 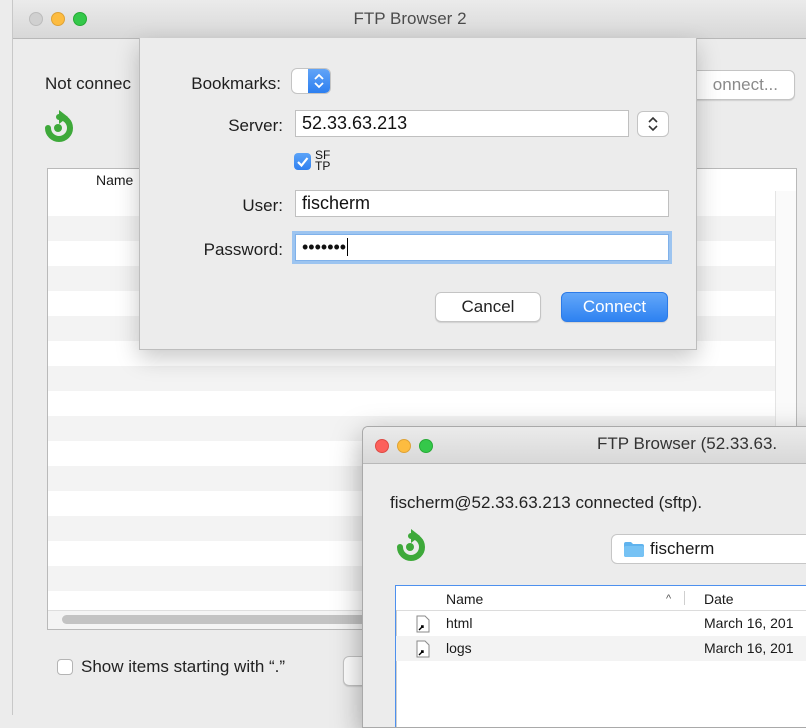 I want to click on column-header-date: Date, so click(x=719, y=599).